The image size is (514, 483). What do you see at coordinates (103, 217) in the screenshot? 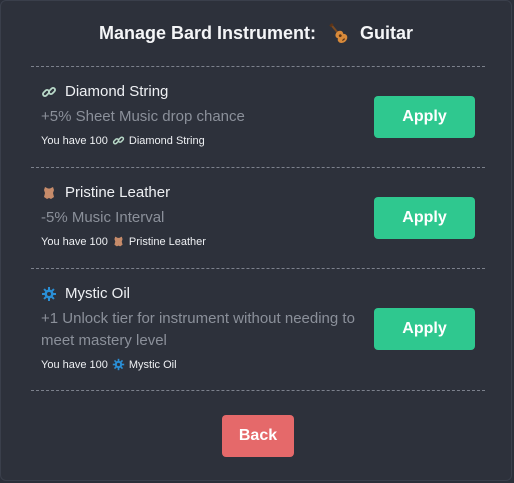
I see `item-description: -5% Music Interval` at bounding box center [103, 217].